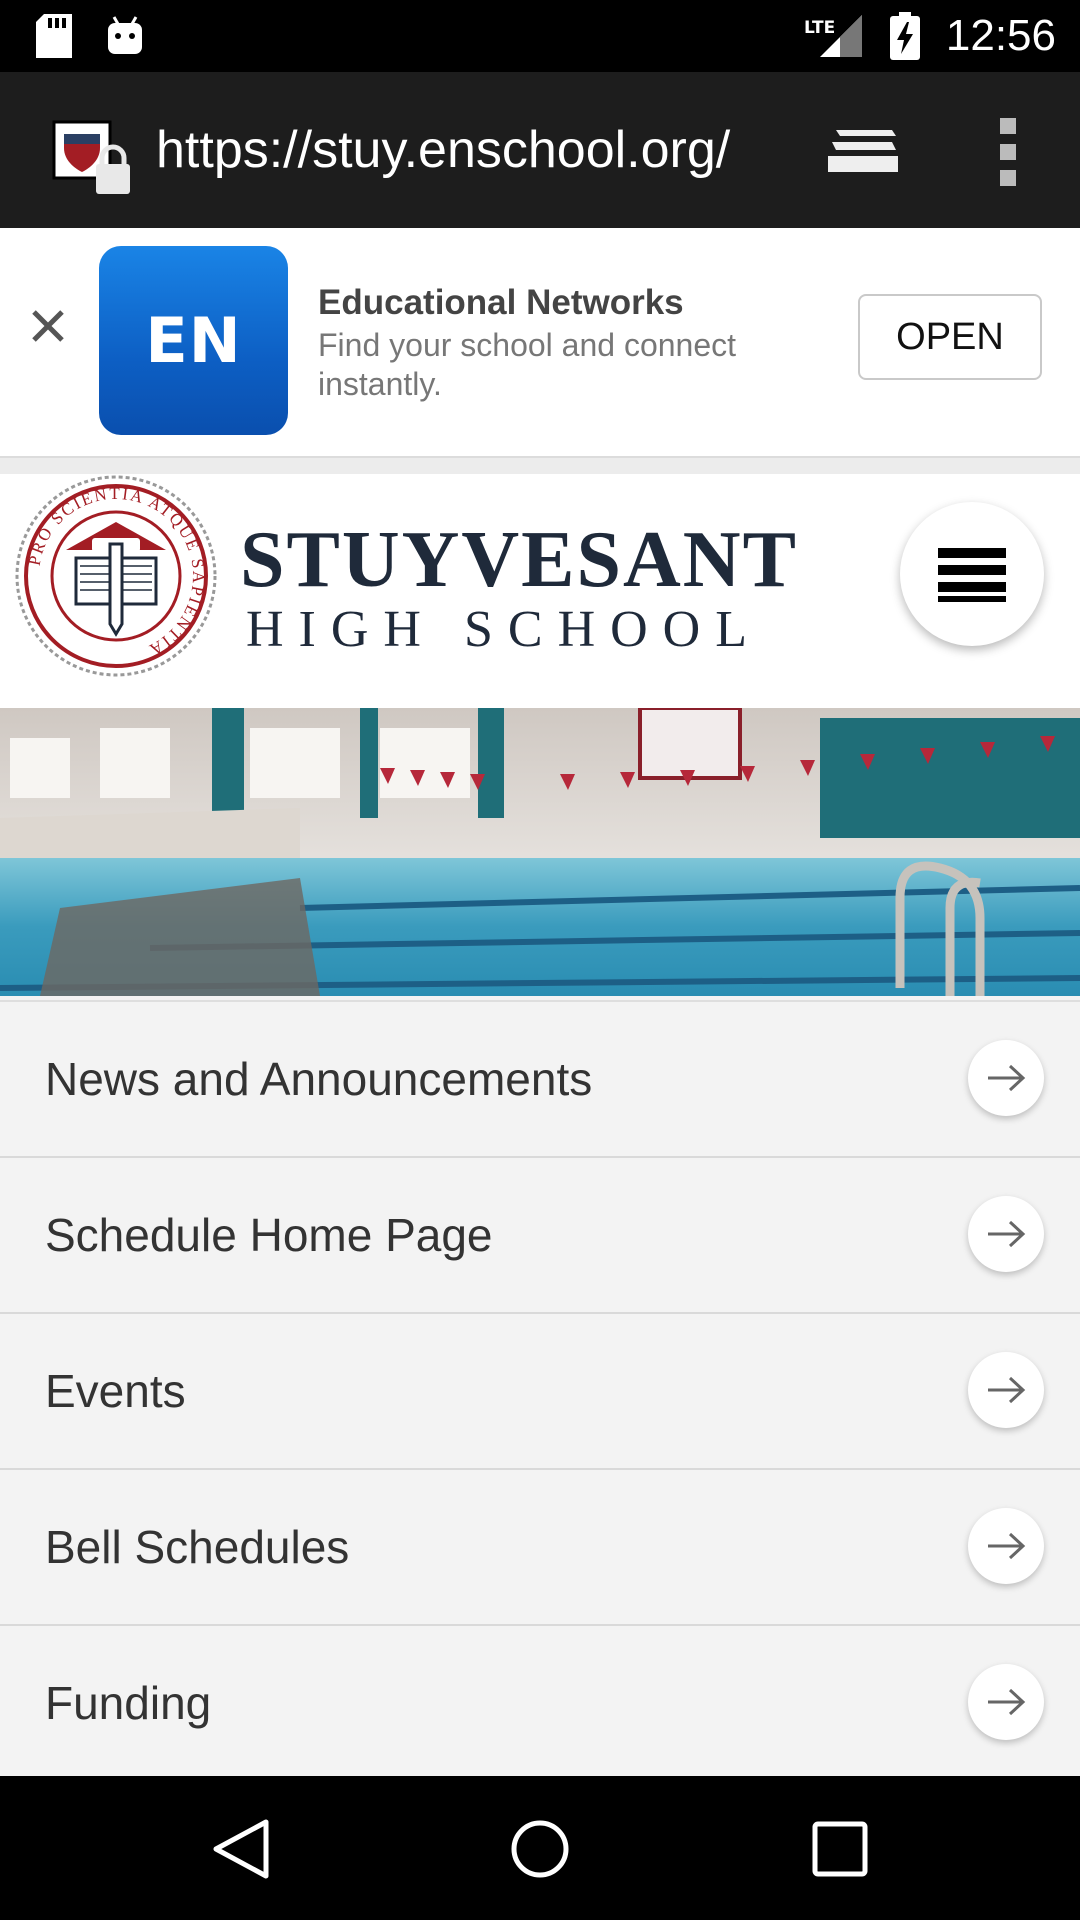 The width and height of the screenshot is (1080, 1920). Describe the element at coordinates (501, 302) in the screenshot. I see `app-name: Educational Networks` at that location.